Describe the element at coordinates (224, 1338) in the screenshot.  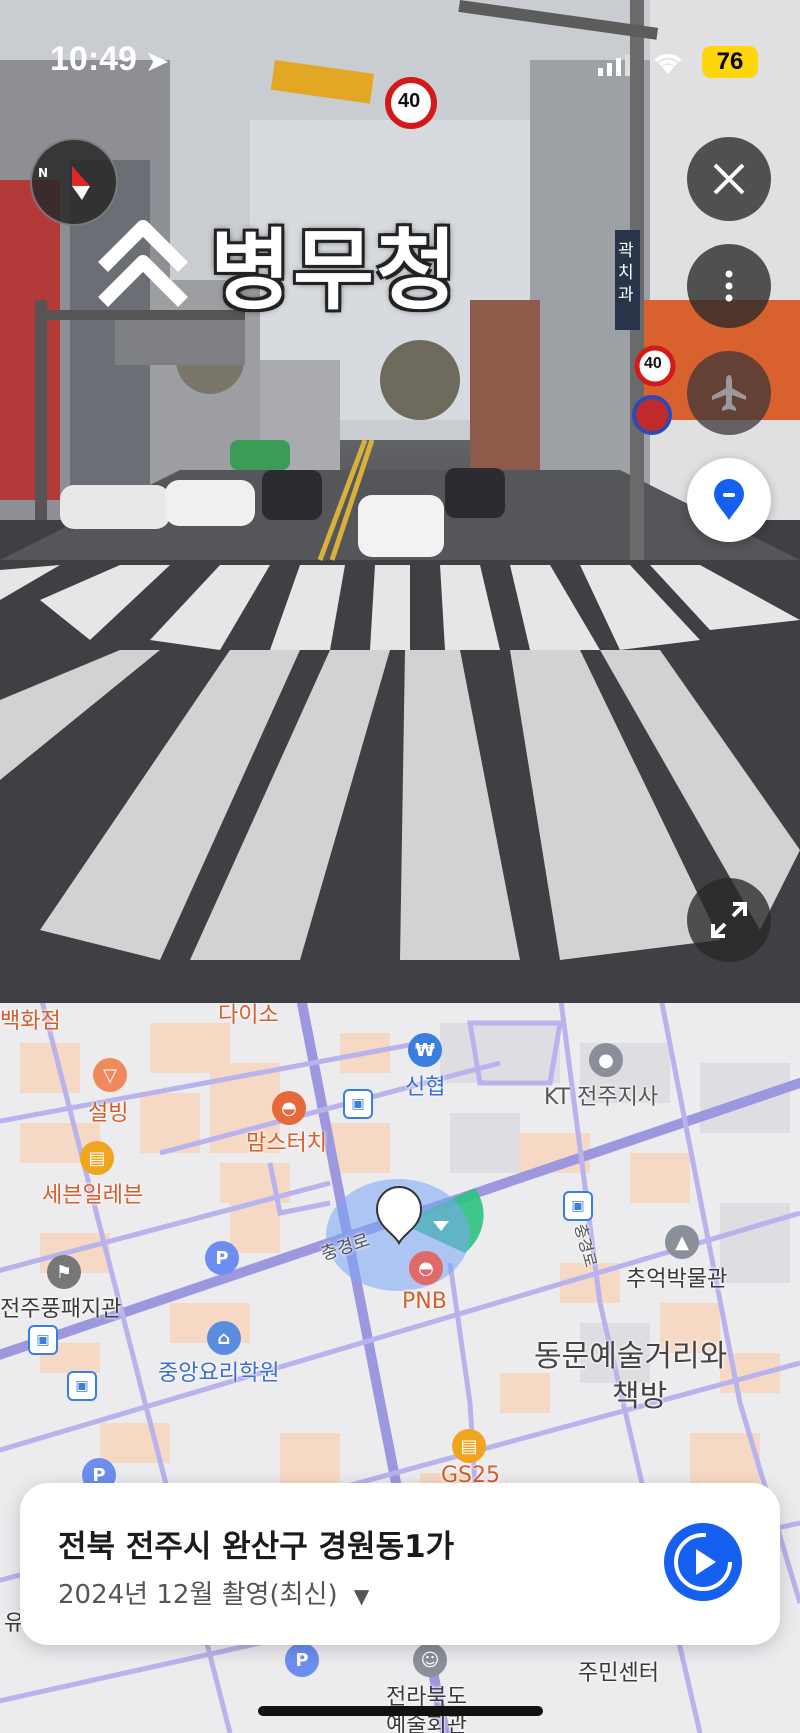
I see `academy-icon: ⌂` at that location.